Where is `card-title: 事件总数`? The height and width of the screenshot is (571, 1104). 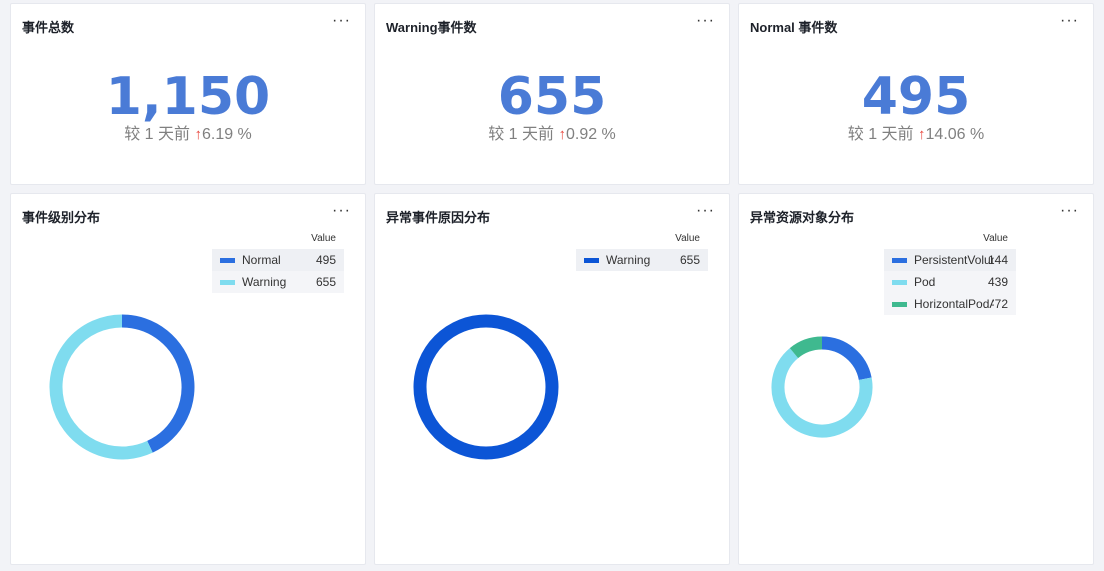 card-title: 事件总数 is located at coordinates (48, 27).